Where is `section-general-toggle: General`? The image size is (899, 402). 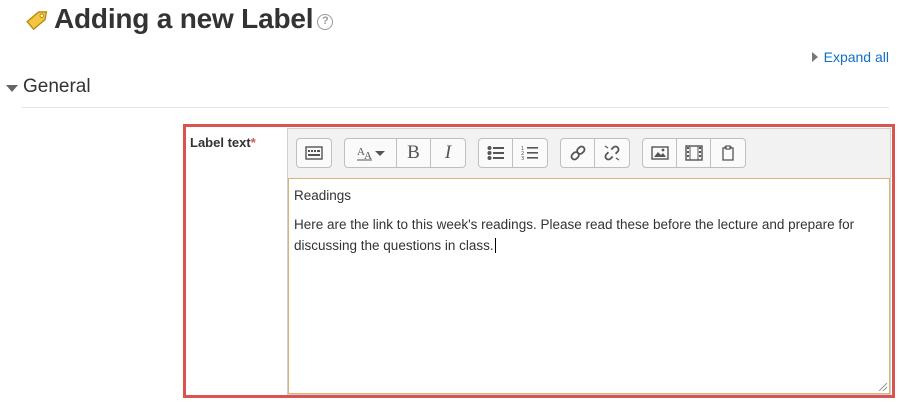
section-general-toggle: General is located at coordinates (48, 87).